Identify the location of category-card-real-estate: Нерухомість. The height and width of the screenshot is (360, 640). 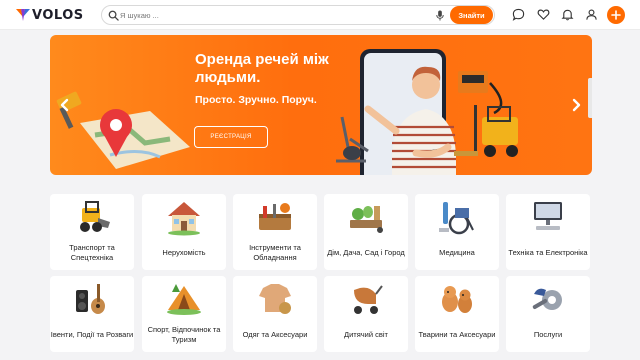
(184, 232).